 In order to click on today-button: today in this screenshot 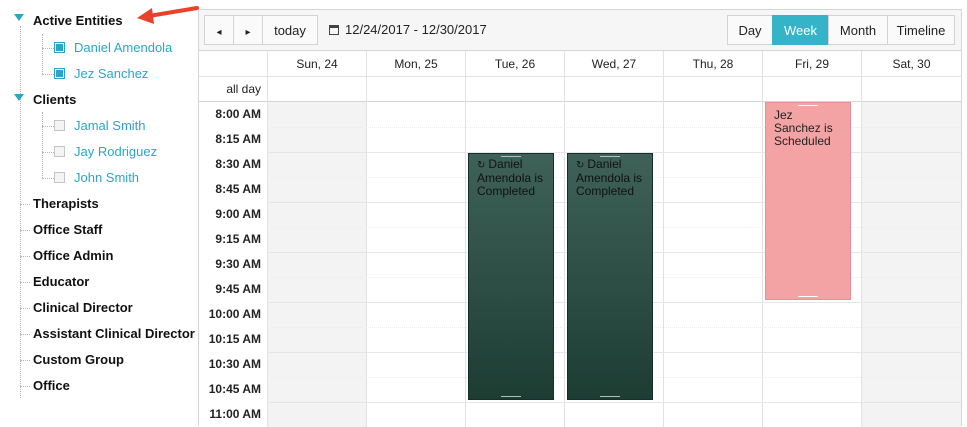, I will do `click(290, 30)`.